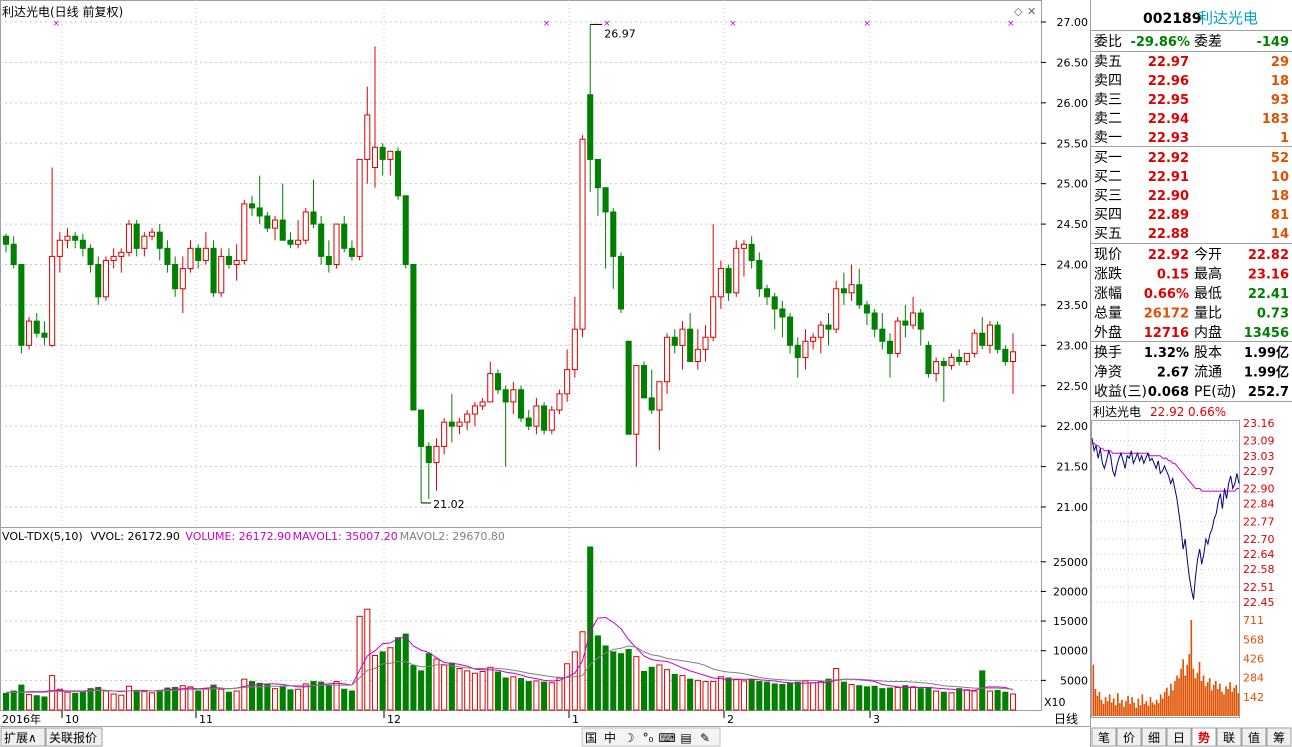 Image resolution: width=1292 pixels, height=747 pixels. Describe the element at coordinates (1204, 737) in the screenshot. I see `quote-tab-label: 势` at that location.